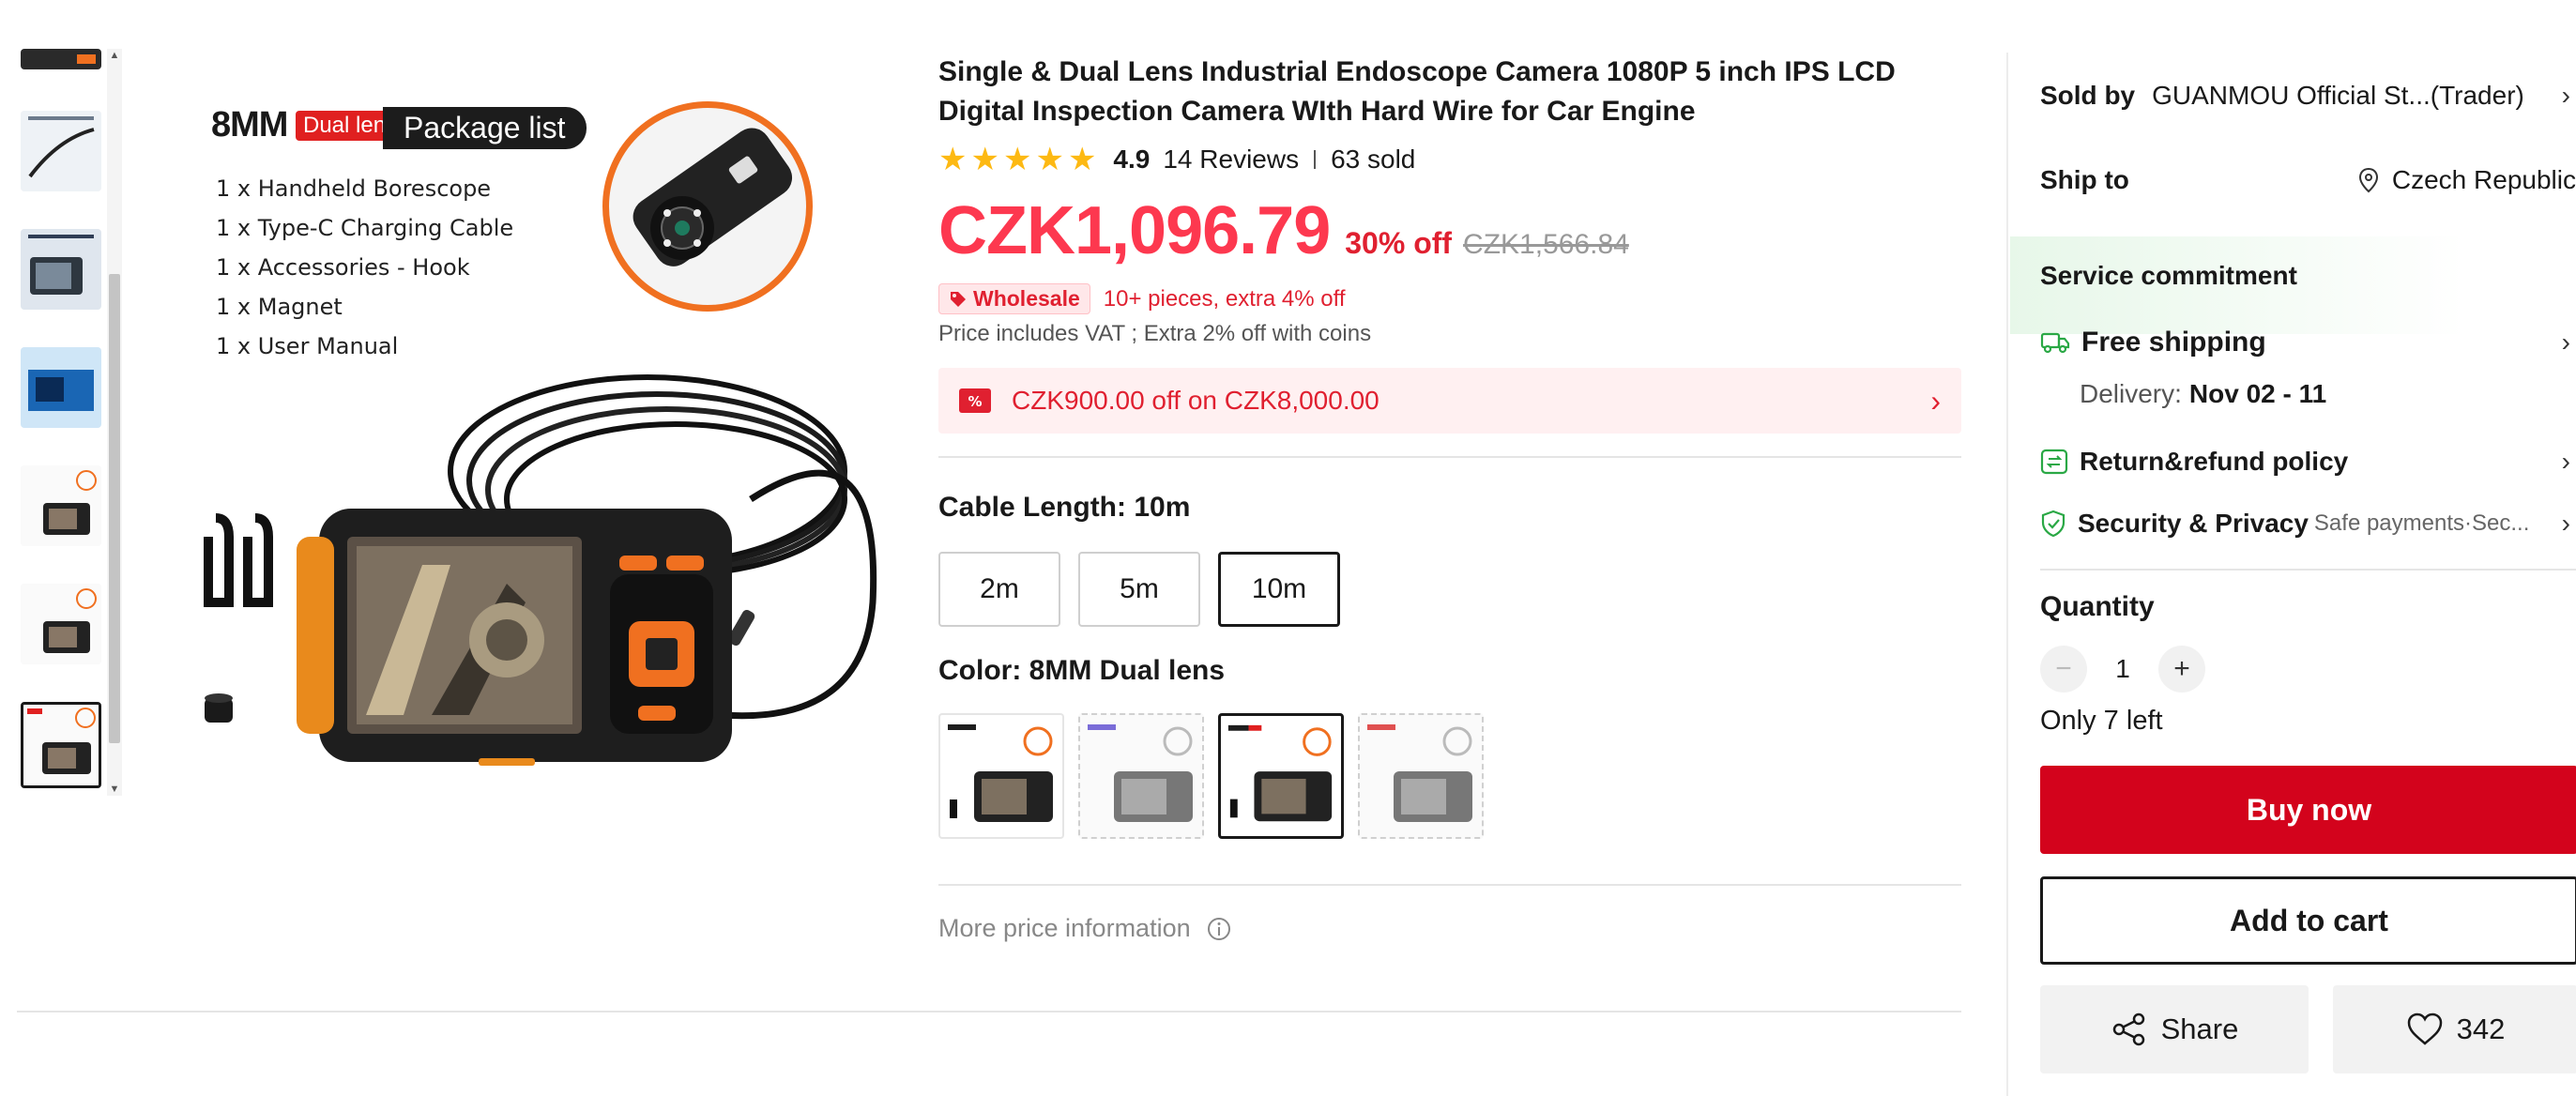 This screenshot has height=1096, width=2576. What do you see at coordinates (2214, 461) in the screenshot?
I see `return-policy-label: Return&refund policy` at bounding box center [2214, 461].